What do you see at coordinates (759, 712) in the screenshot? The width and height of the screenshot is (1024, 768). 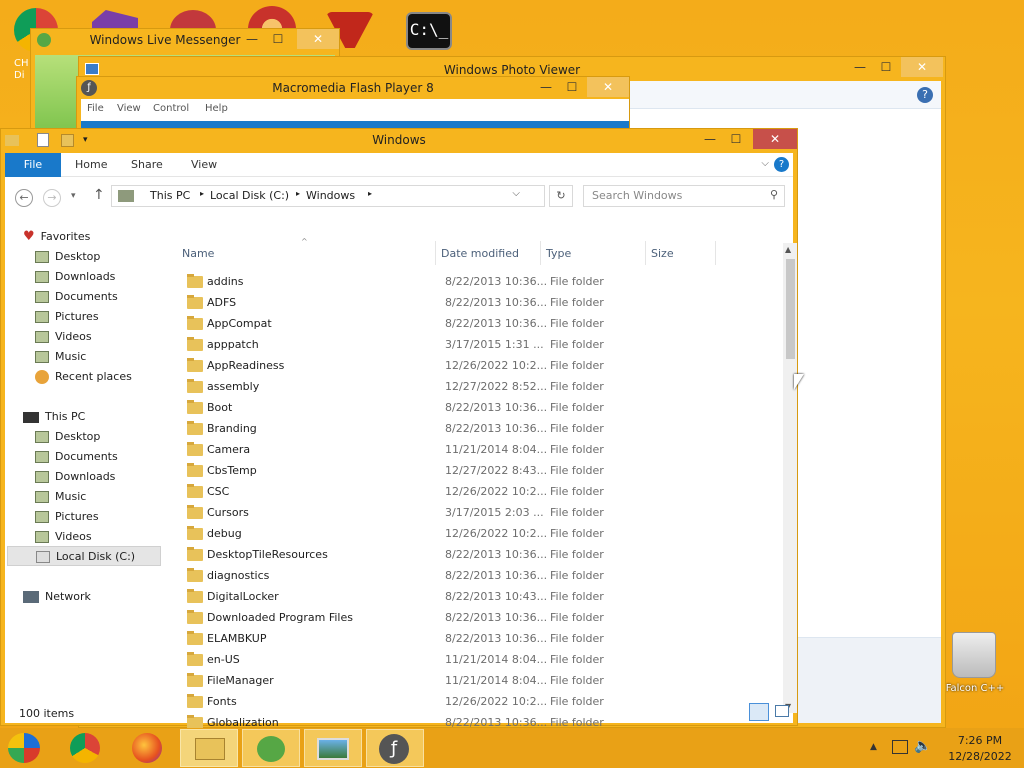 I see `details-view-icon` at bounding box center [759, 712].